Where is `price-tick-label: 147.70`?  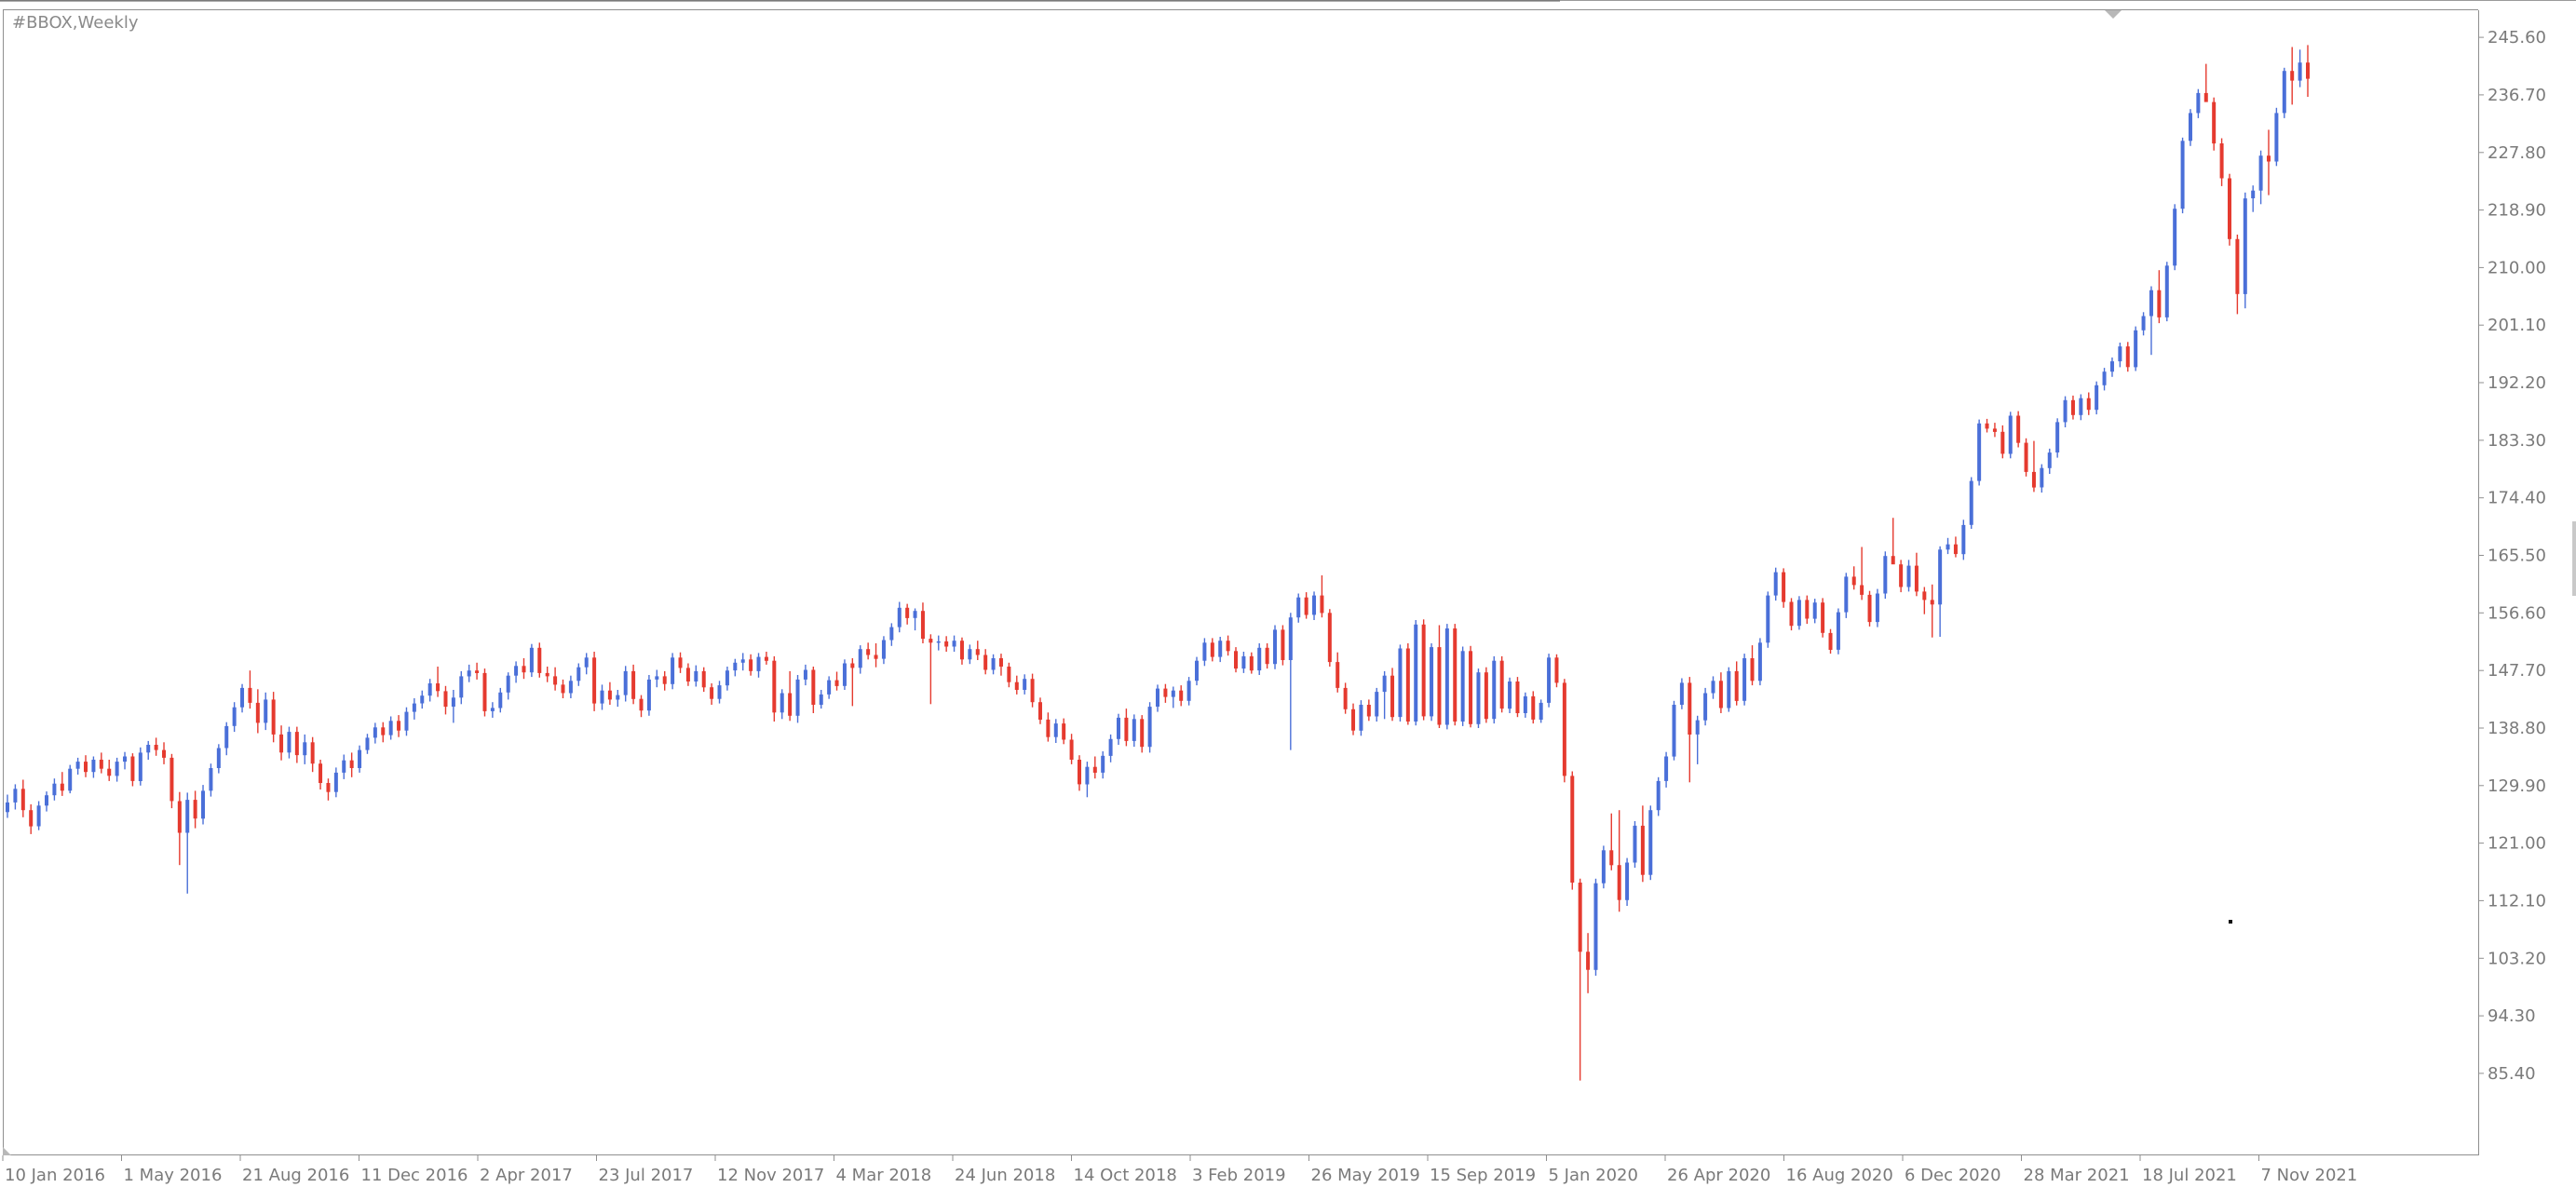
price-tick-label: 147.70 is located at coordinates (2517, 671).